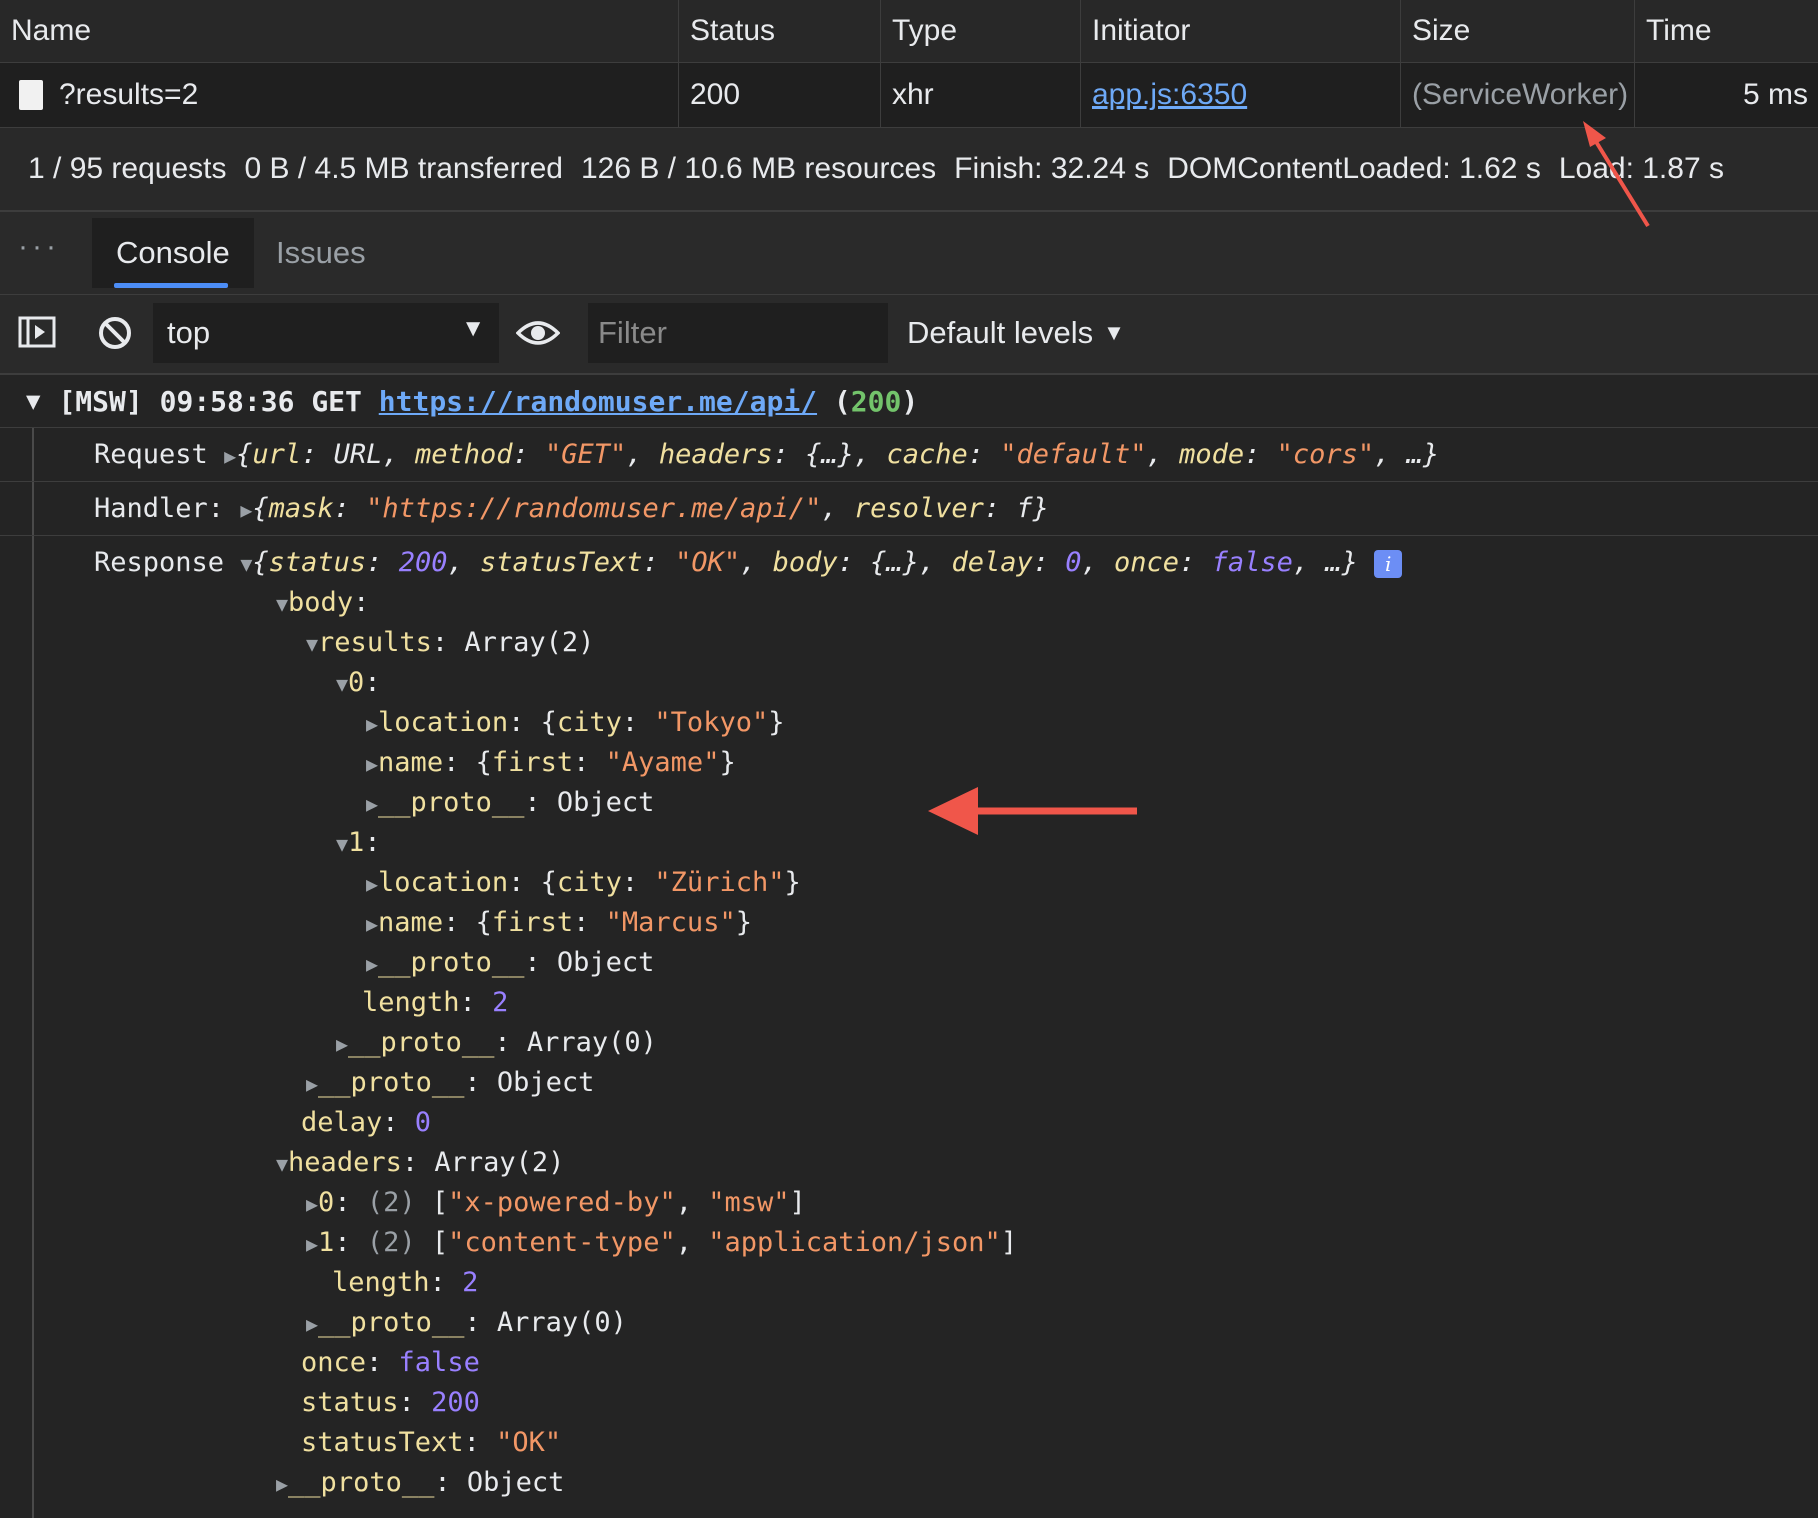  I want to click on tree-name-0: ▶name: {first: "Ayame"}, so click(551, 763).